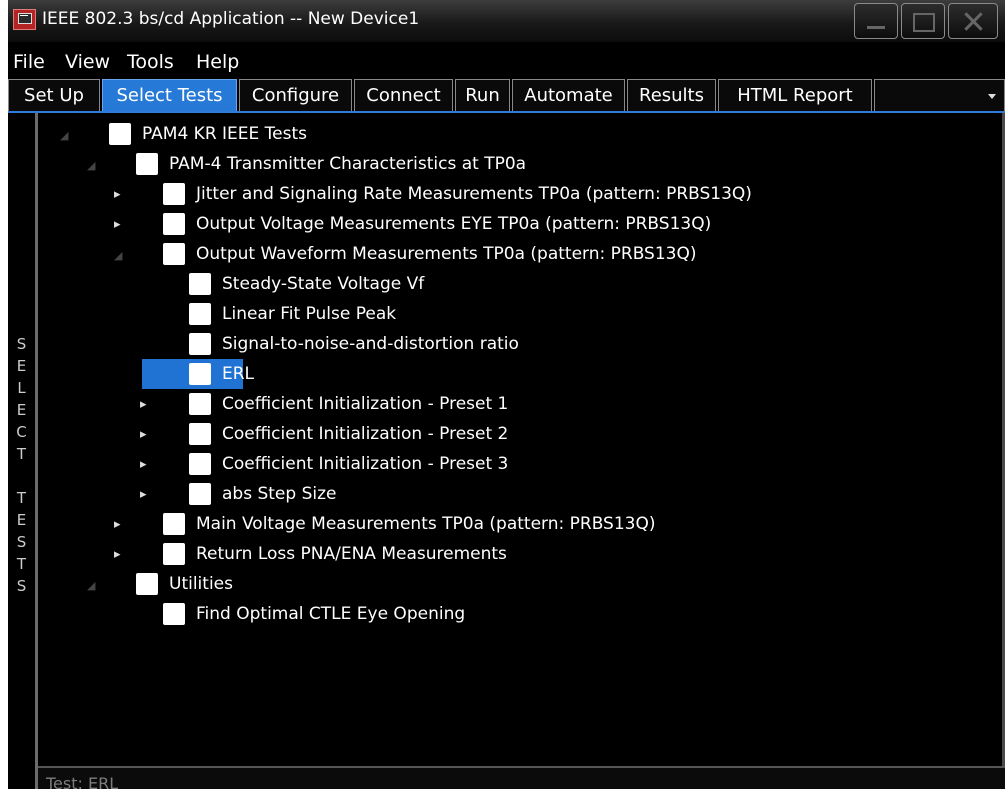 This screenshot has width=1005, height=789. I want to click on tab-configure: Configure, so click(295, 95).